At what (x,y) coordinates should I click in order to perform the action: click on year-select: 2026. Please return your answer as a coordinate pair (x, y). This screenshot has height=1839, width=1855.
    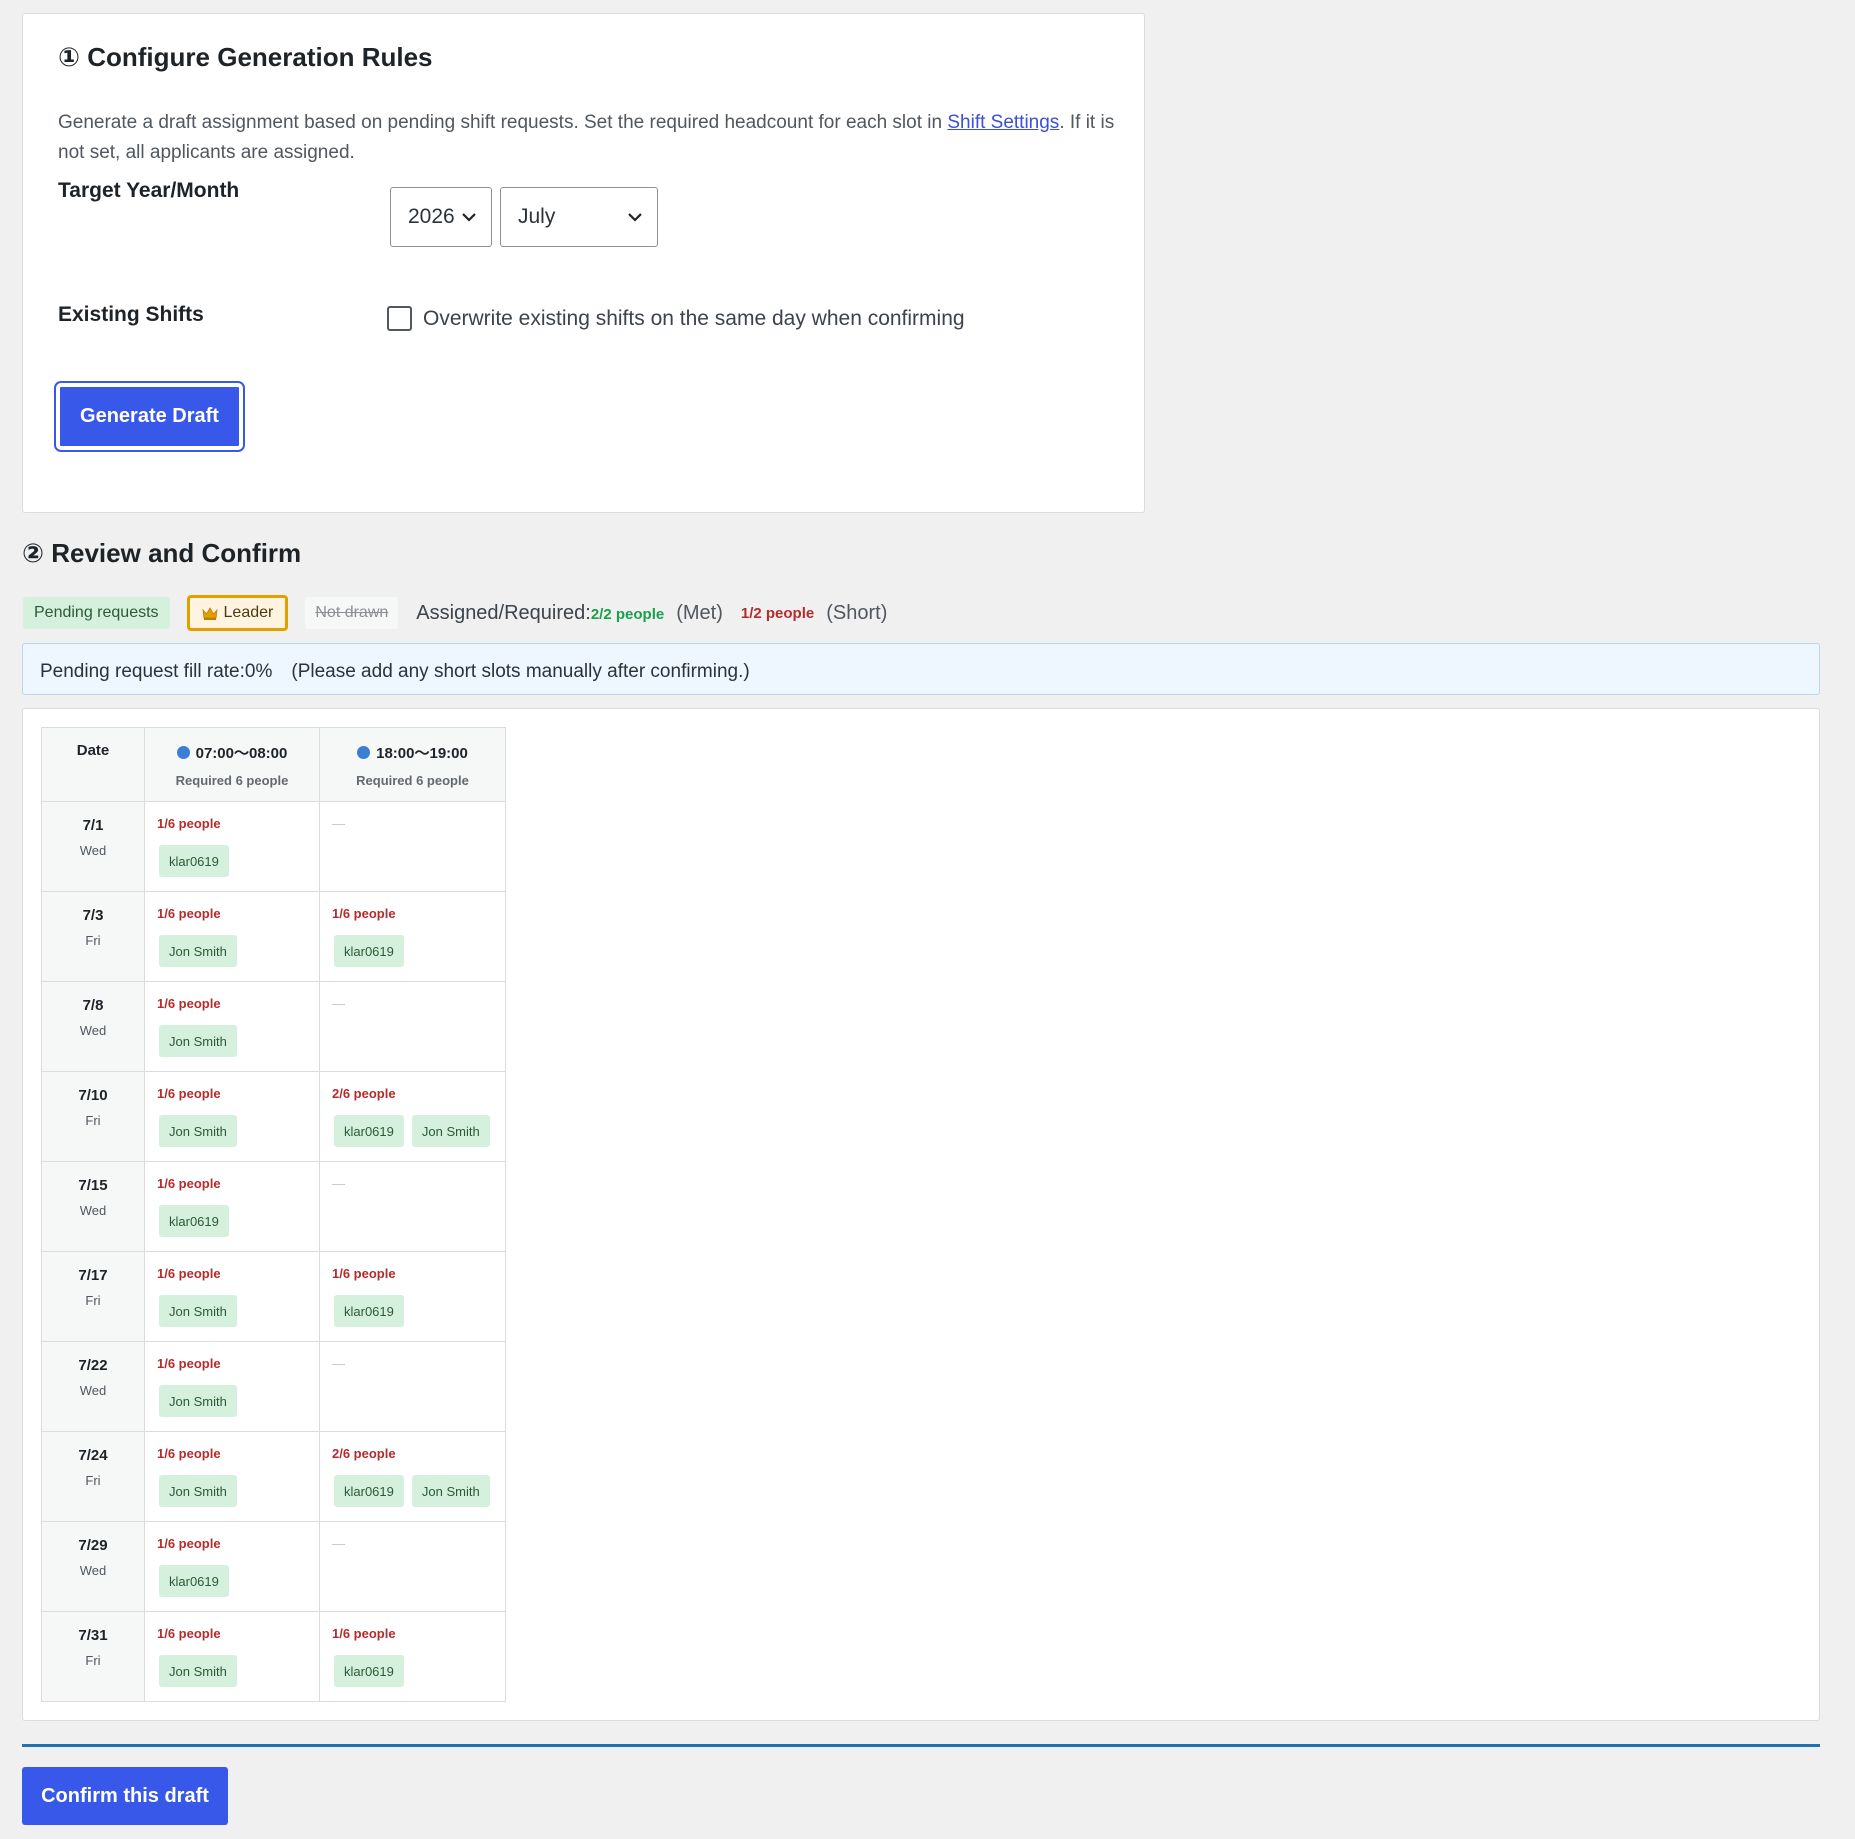
    Looking at the image, I should click on (441, 217).